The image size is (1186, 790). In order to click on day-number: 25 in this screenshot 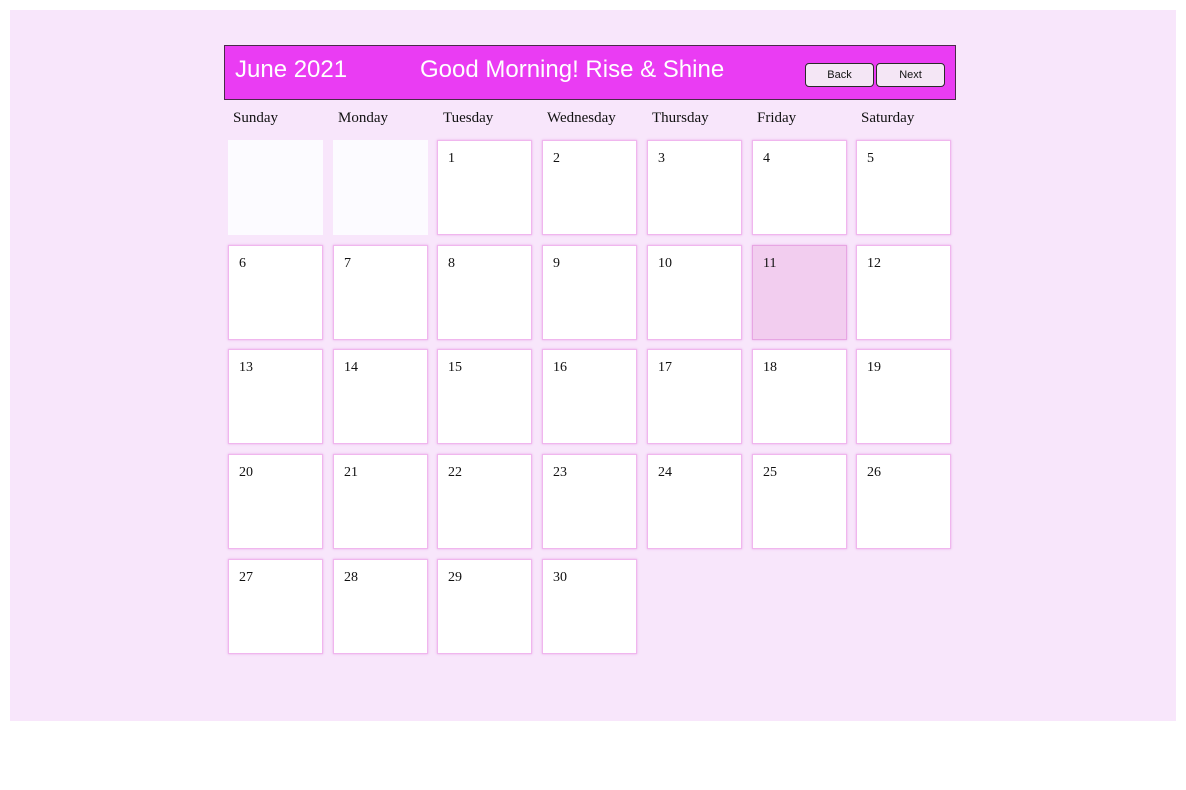, I will do `click(770, 472)`.